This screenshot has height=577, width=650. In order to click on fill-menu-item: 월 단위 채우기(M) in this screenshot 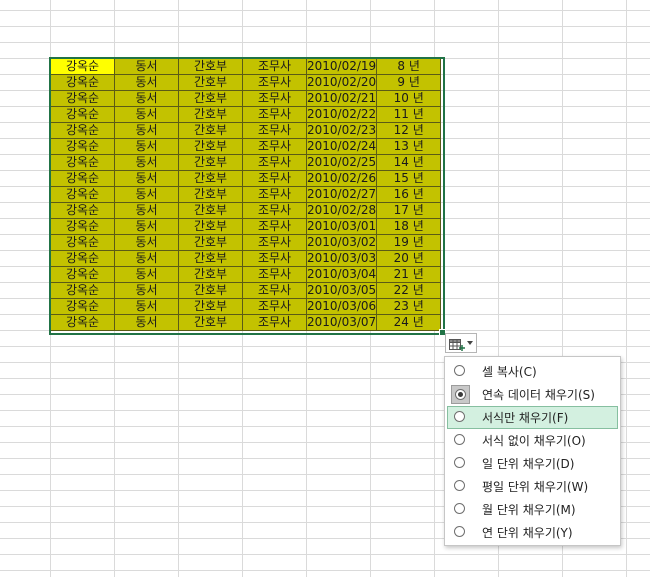, I will do `click(532, 509)`.